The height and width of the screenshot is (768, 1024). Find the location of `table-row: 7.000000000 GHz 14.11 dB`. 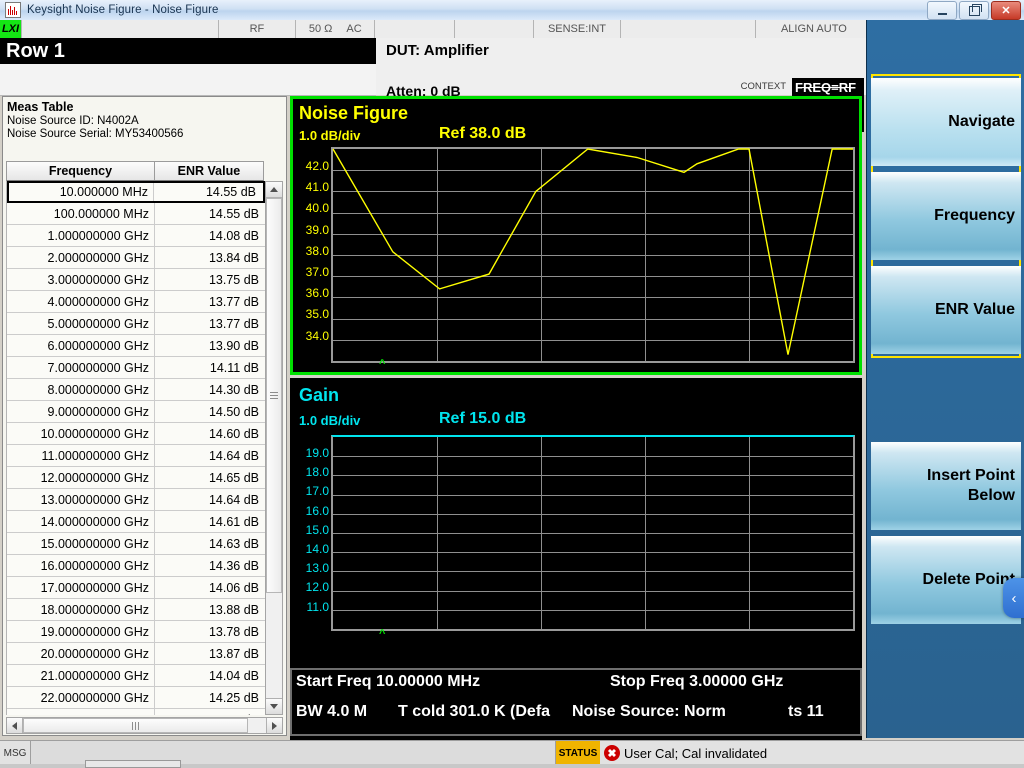

table-row: 7.000000000 GHz 14.11 dB is located at coordinates (136, 368).